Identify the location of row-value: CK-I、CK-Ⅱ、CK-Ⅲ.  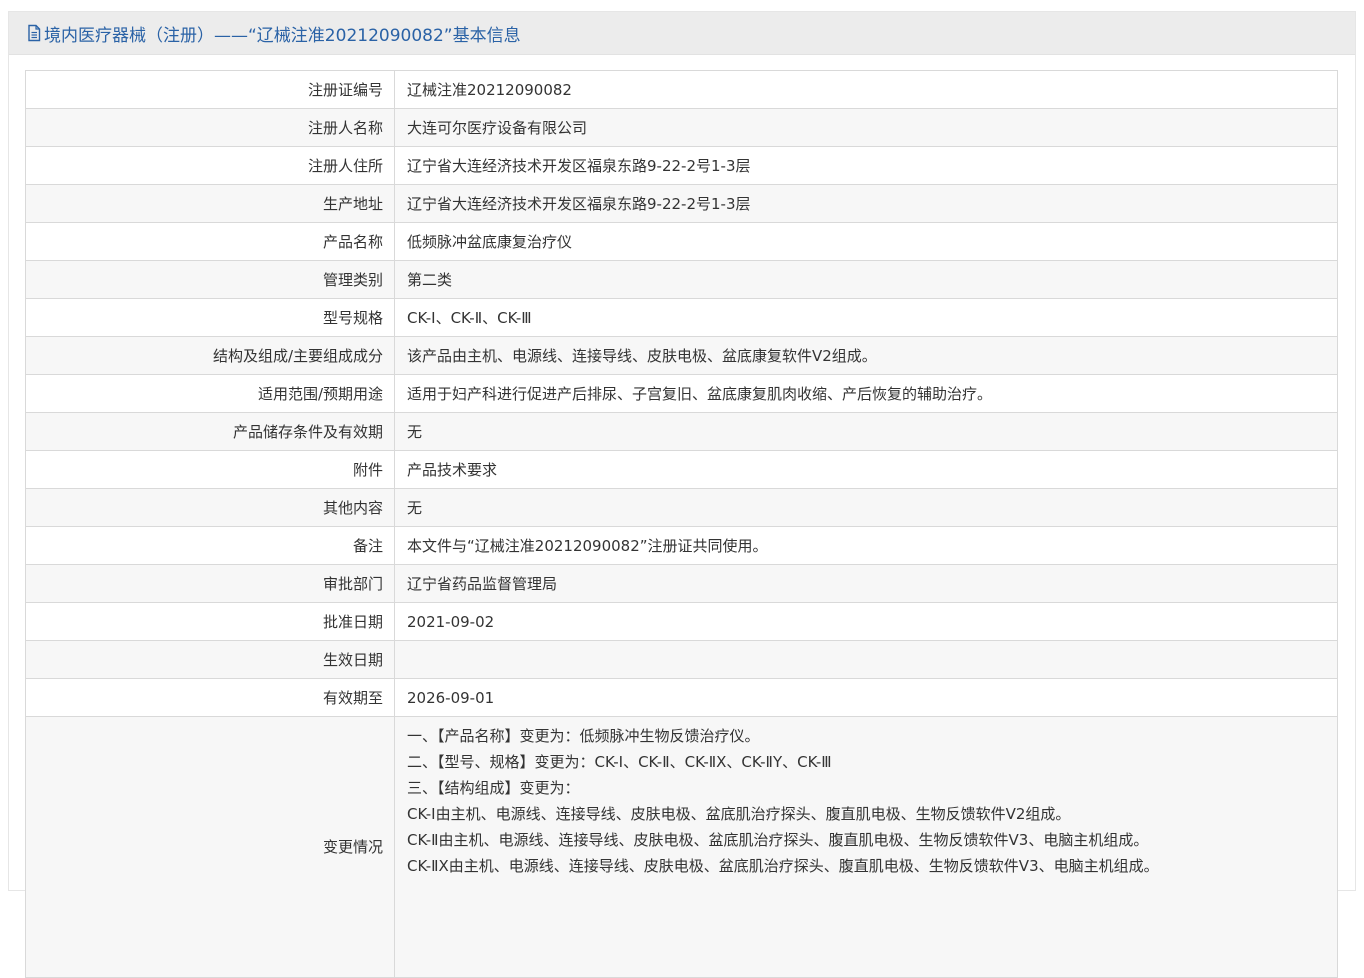
(866, 317).